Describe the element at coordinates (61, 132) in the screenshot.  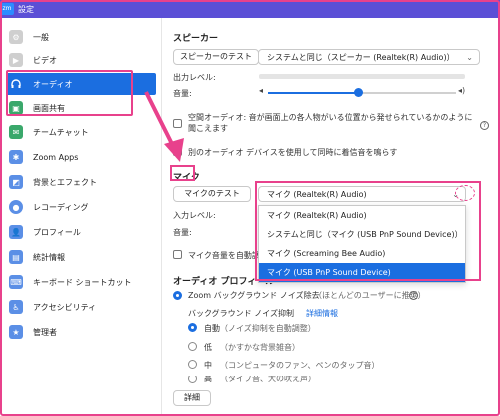
I see `sidebar-item-label: チームチャット` at that location.